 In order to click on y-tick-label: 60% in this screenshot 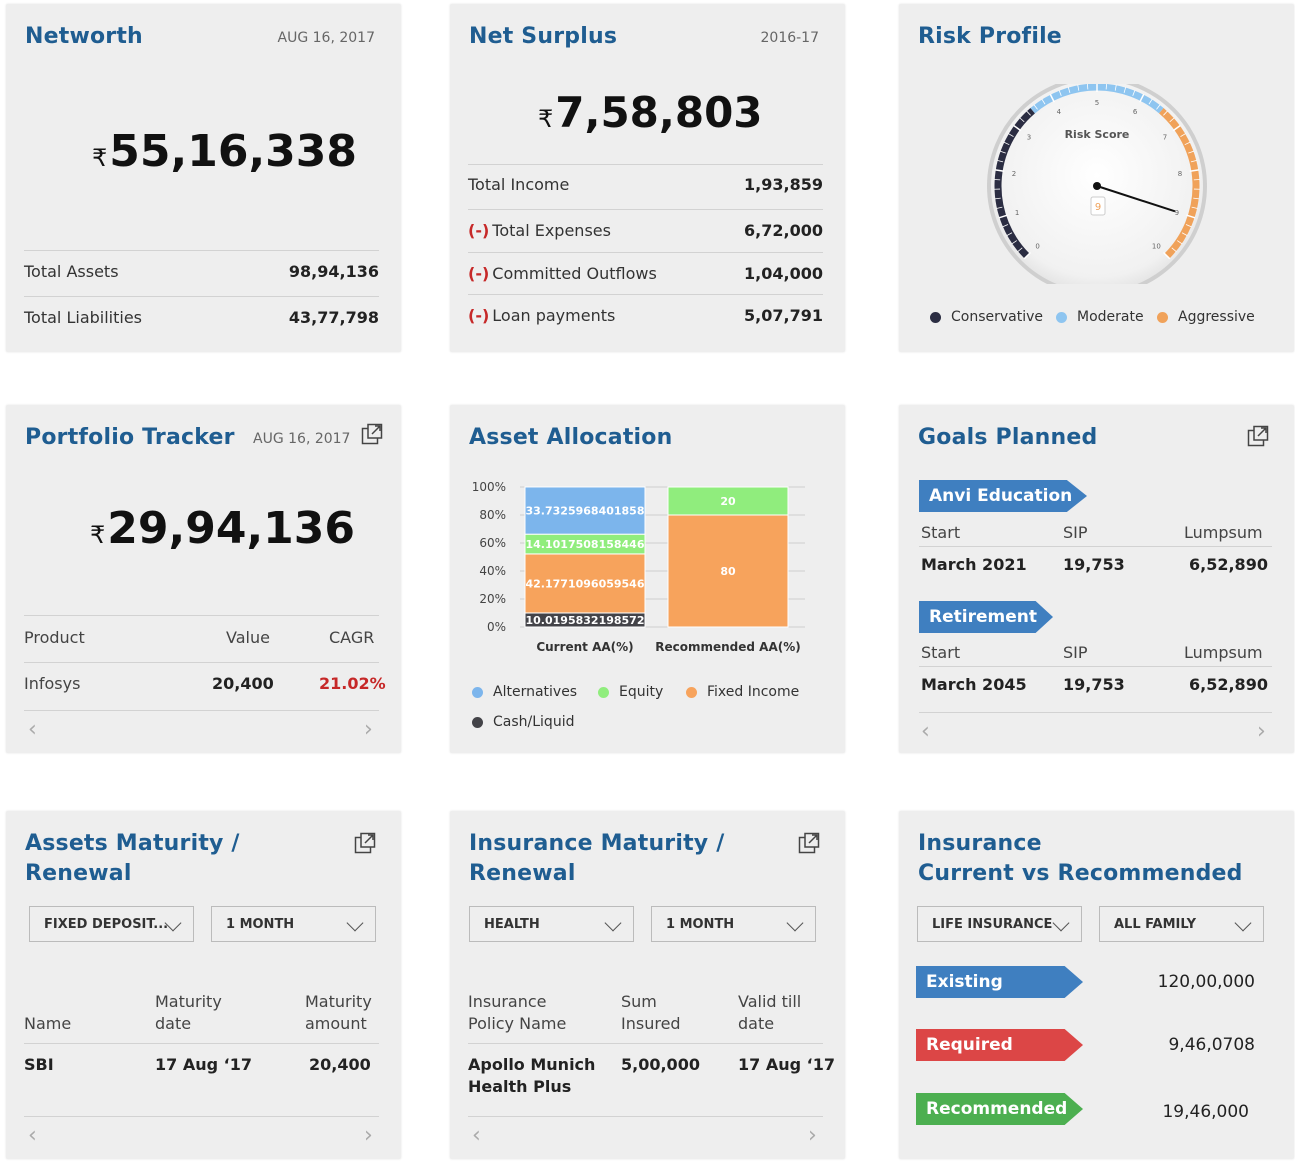, I will do `click(492, 543)`.